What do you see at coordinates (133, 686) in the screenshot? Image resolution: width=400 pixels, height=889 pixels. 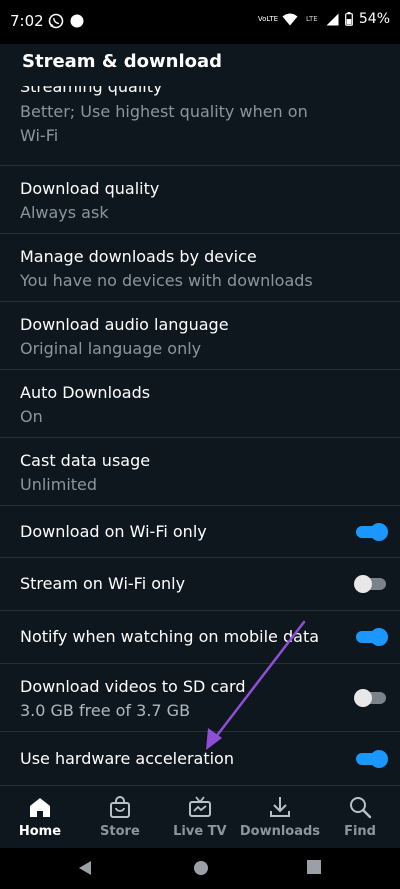 I see `setting-title: Download videos to SD card` at bounding box center [133, 686].